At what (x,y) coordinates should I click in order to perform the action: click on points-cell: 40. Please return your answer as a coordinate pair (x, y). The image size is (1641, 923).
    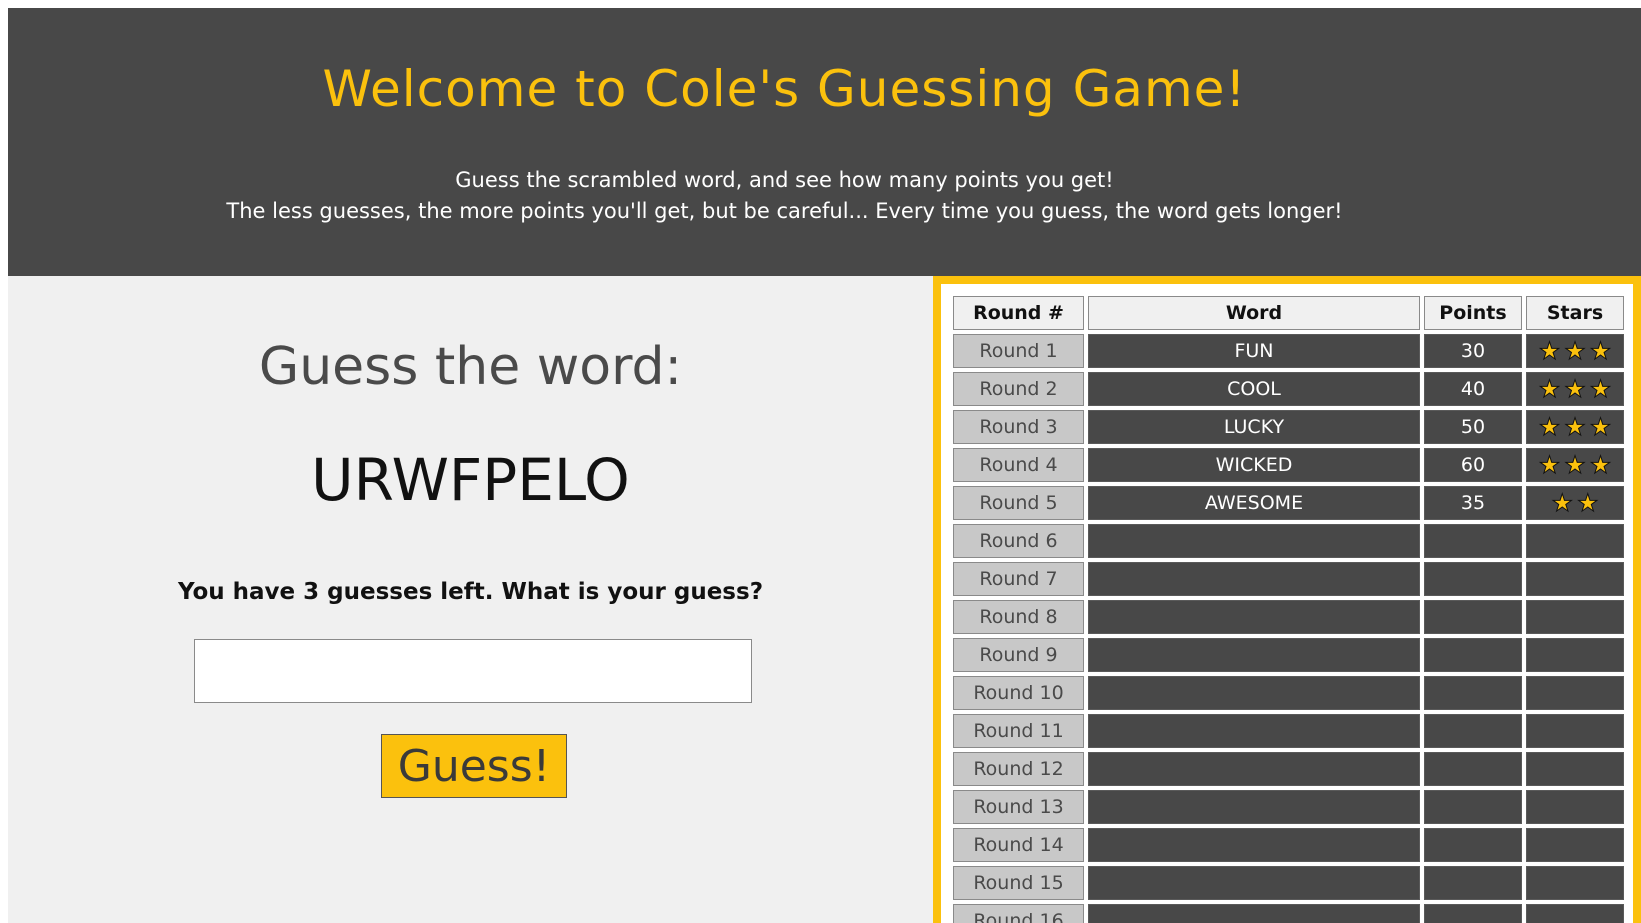
    Looking at the image, I should click on (1473, 389).